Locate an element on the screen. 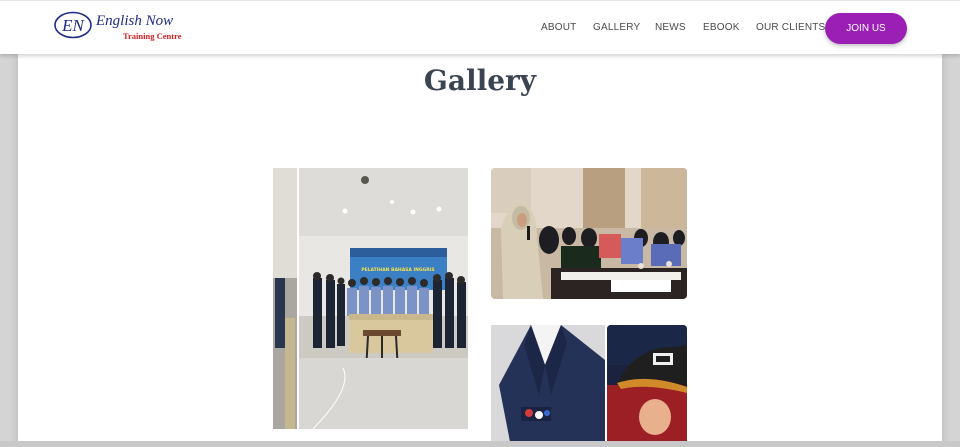 Image resolution: width=960 pixels, height=447 pixels. nav-about: ABOUT is located at coordinates (558, 27).